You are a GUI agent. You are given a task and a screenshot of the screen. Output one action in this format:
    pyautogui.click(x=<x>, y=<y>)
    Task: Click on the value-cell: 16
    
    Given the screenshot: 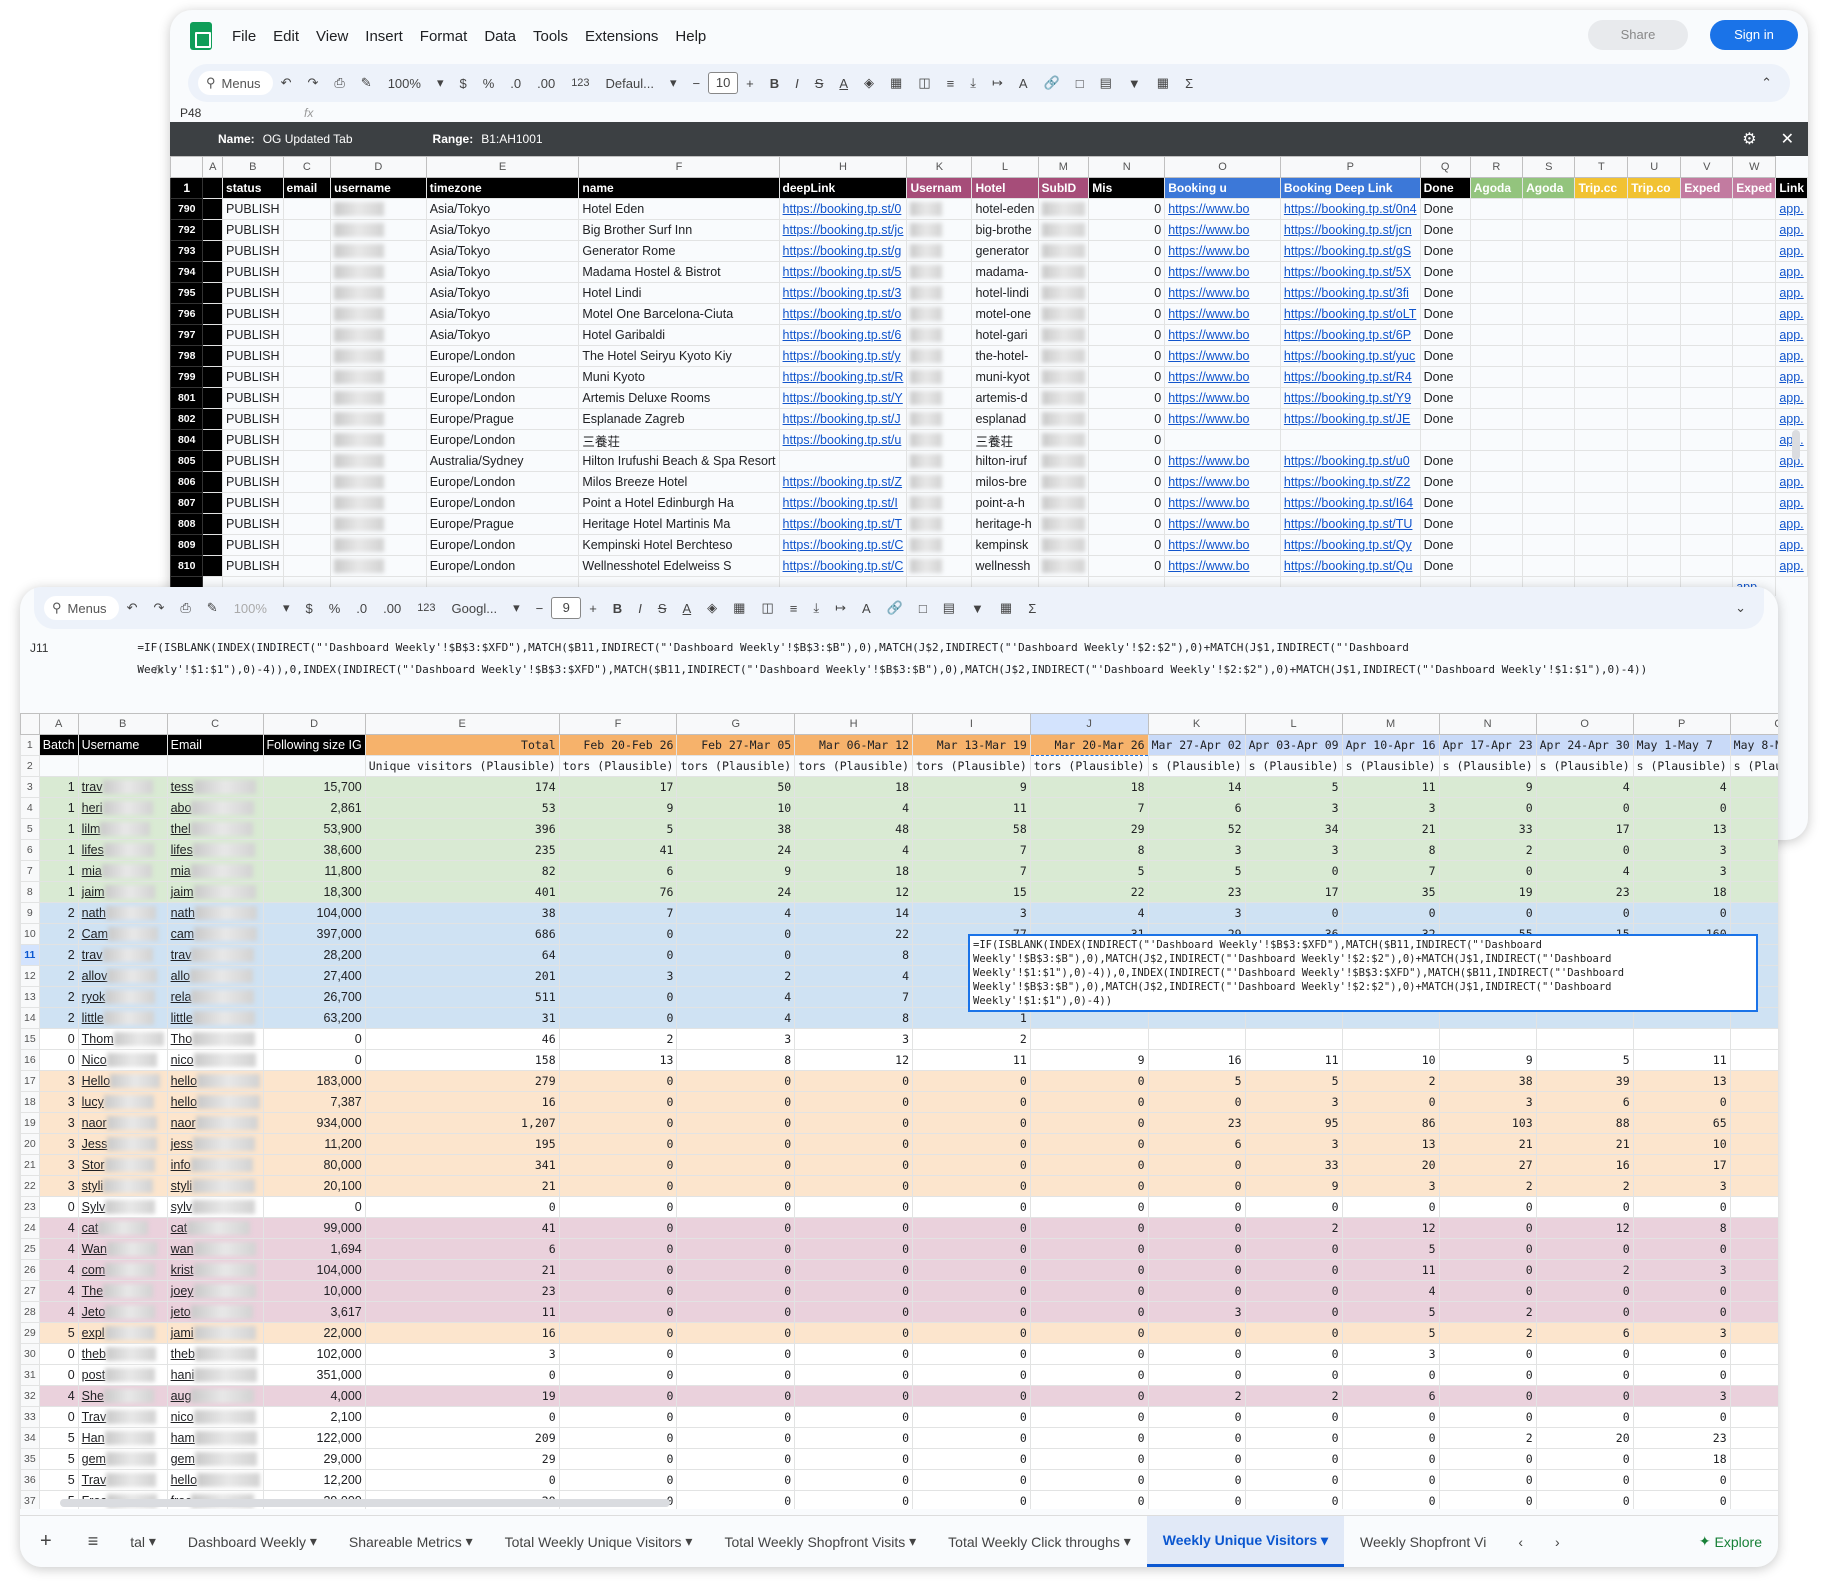 What is the action you would take?
    pyautogui.click(x=1584, y=1165)
    